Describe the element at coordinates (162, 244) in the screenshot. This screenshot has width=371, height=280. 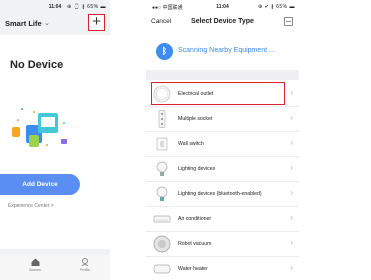
I see `robot-vacuum-icon` at that location.